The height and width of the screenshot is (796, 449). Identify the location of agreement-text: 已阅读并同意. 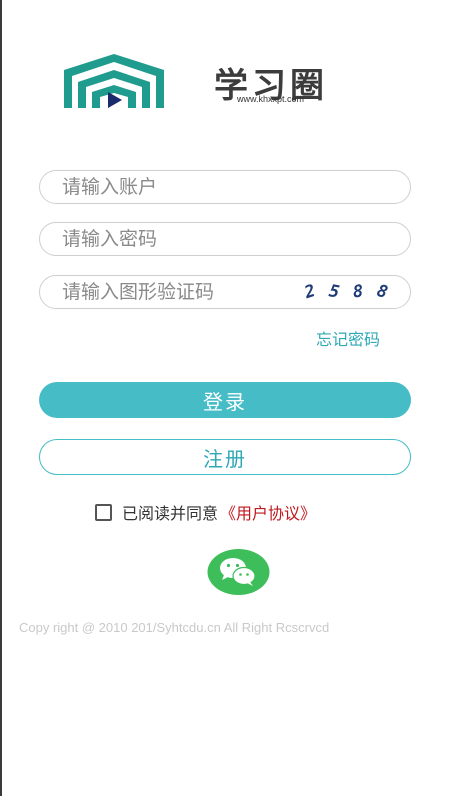
(170, 513).